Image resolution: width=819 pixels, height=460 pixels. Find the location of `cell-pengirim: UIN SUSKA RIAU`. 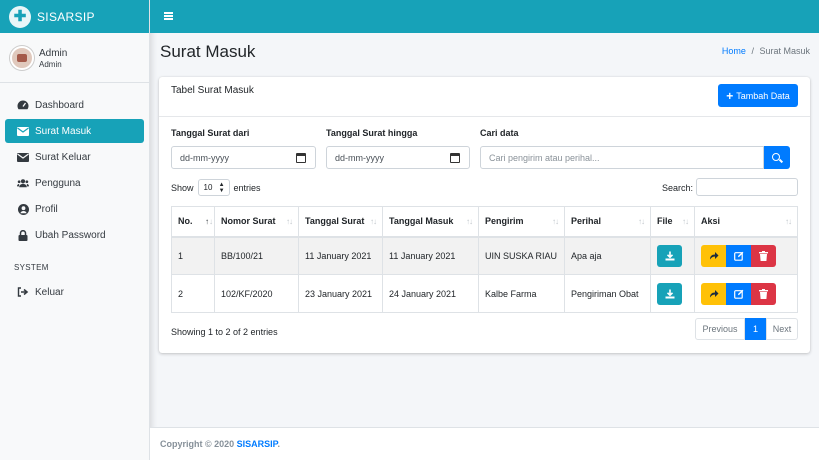

cell-pengirim: UIN SUSKA RIAU is located at coordinates (521, 255).